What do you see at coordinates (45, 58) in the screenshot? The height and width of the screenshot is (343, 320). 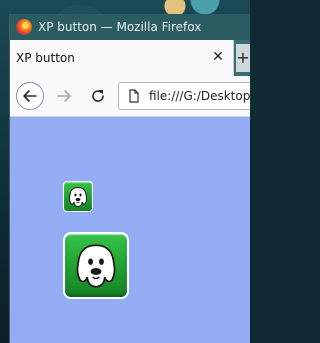 I see `tab-label: XP button` at bounding box center [45, 58].